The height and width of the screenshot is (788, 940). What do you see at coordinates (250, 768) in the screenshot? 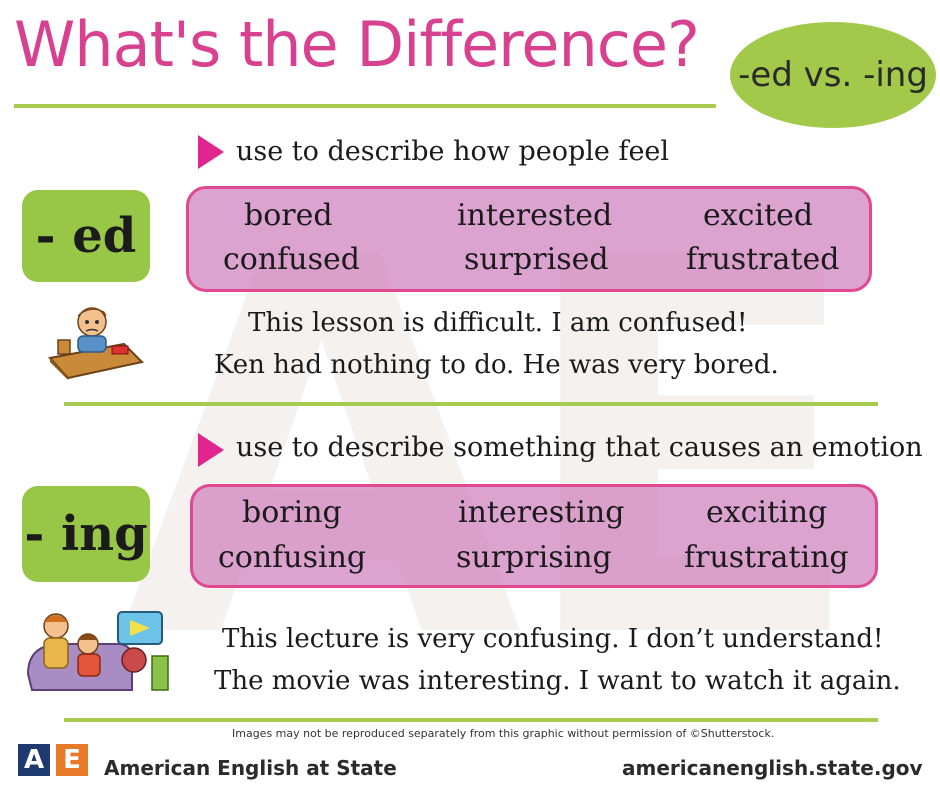
I see `brand-name: American English at State` at bounding box center [250, 768].